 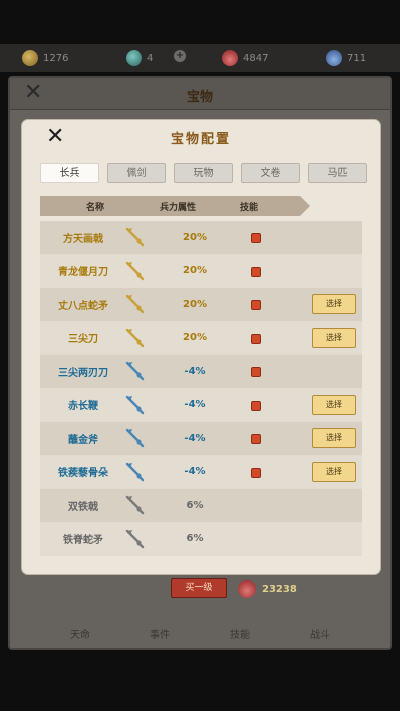 What do you see at coordinates (249, 207) in the screenshot?
I see `header-skill: 技能` at bounding box center [249, 207].